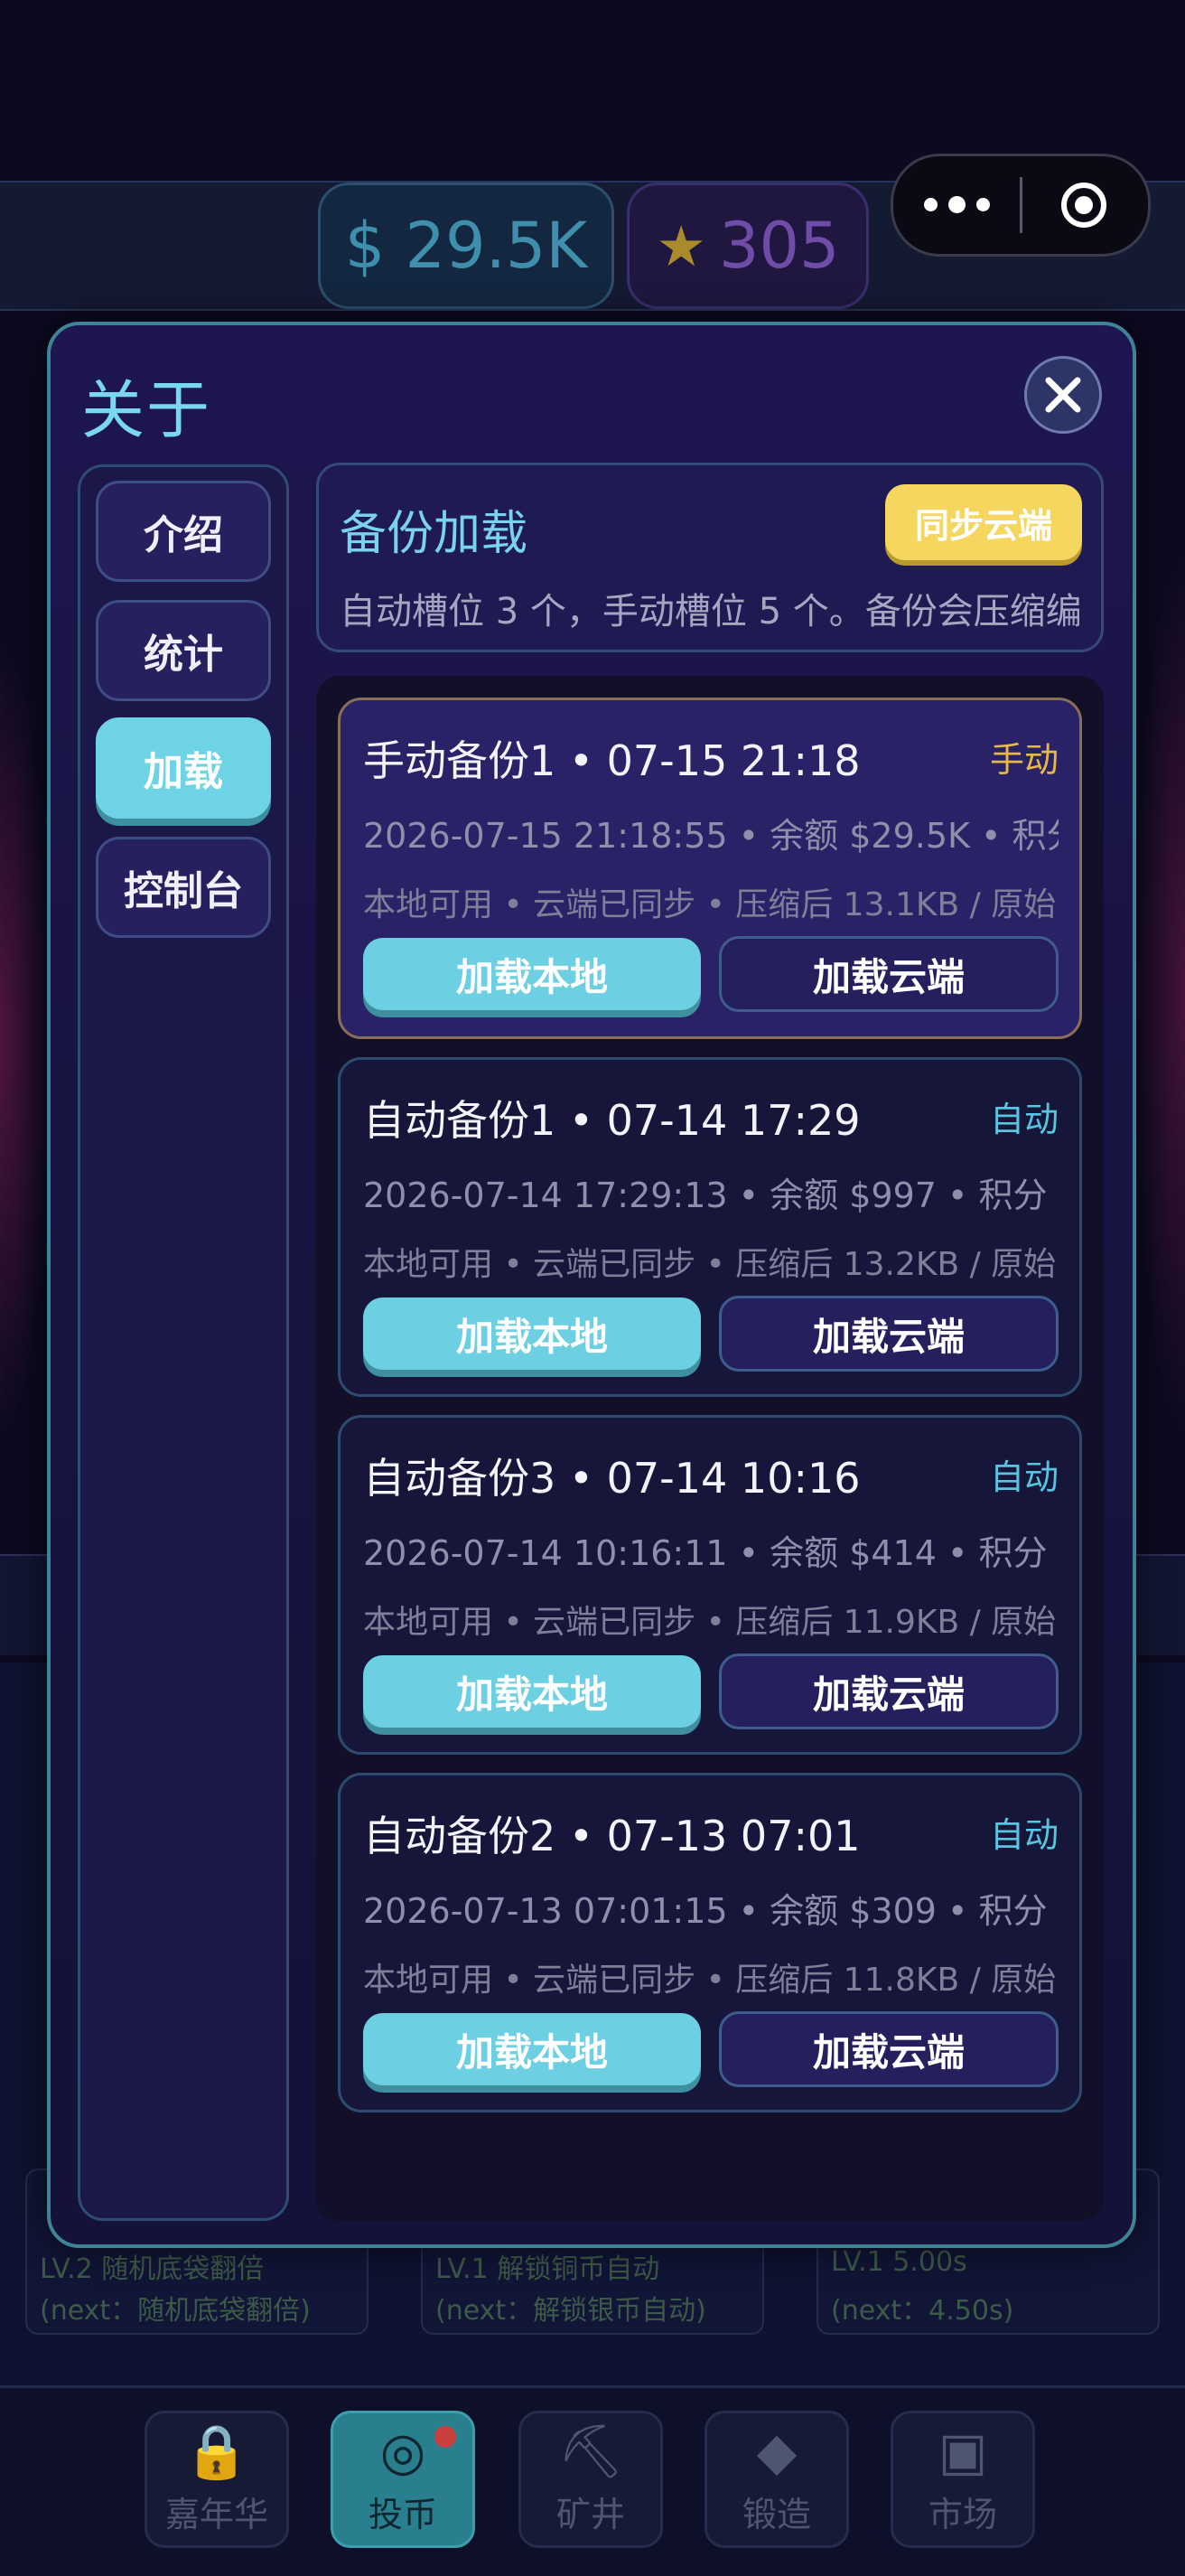 The width and height of the screenshot is (1185, 2576). What do you see at coordinates (899, 2262) in the screenshot?
I see `upgrade-level: LV.1 5.00s` at bounding box center [899, 2262].